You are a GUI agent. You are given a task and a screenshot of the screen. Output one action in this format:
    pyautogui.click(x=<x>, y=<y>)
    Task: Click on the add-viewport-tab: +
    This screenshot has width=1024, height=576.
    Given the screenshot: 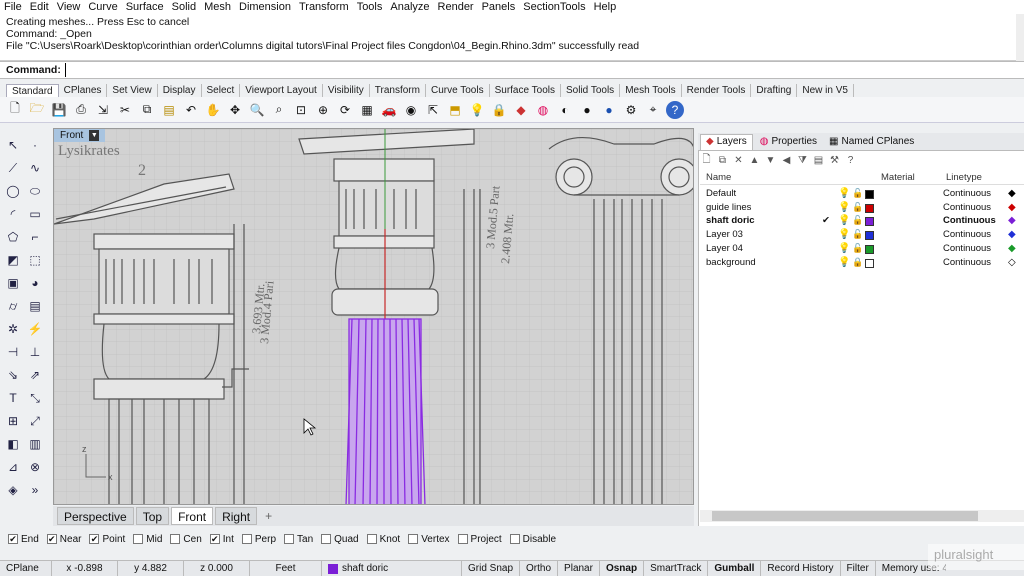 What is the action you would take?
    pyautogui.click(x=268, y=516)
    